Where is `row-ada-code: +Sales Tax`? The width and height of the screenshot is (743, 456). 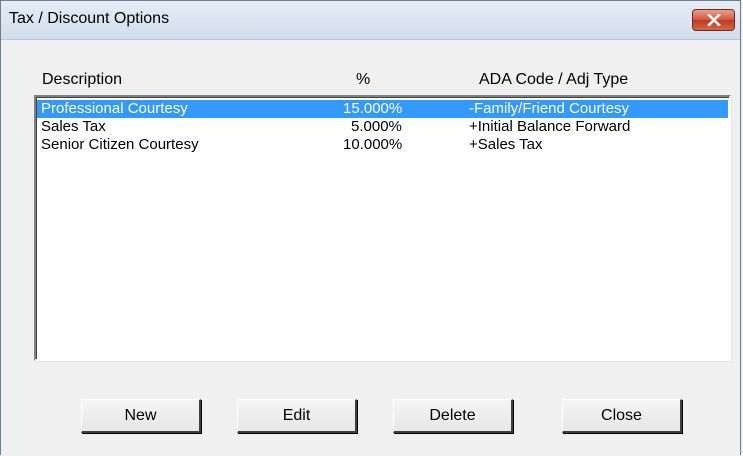 row-ada-code: +Sales Tax is located at coordinates (506, 144).